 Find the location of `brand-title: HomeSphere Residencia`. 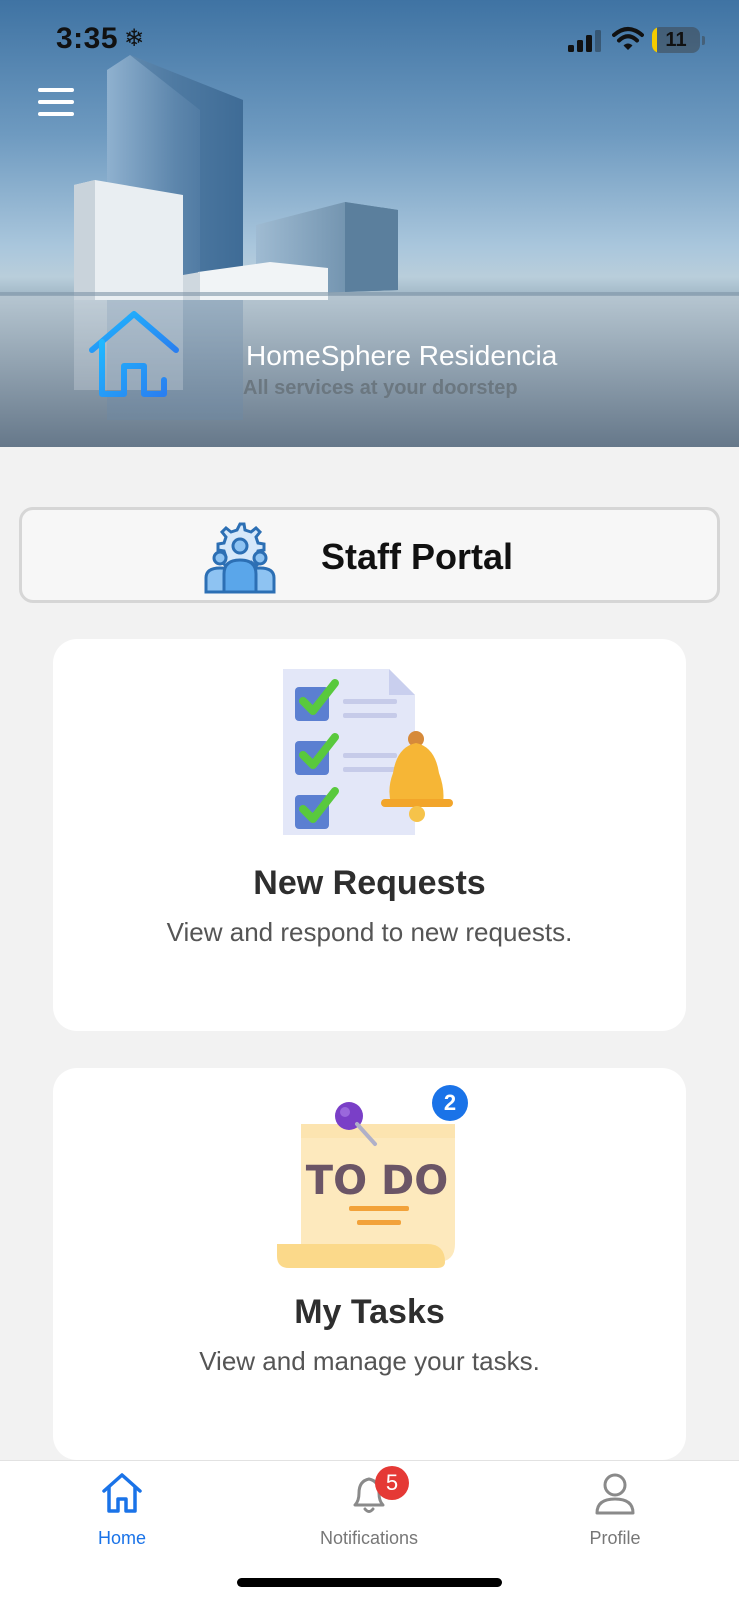

brand-title: HomeSphere Residencia is located at coordinates (402, 355).